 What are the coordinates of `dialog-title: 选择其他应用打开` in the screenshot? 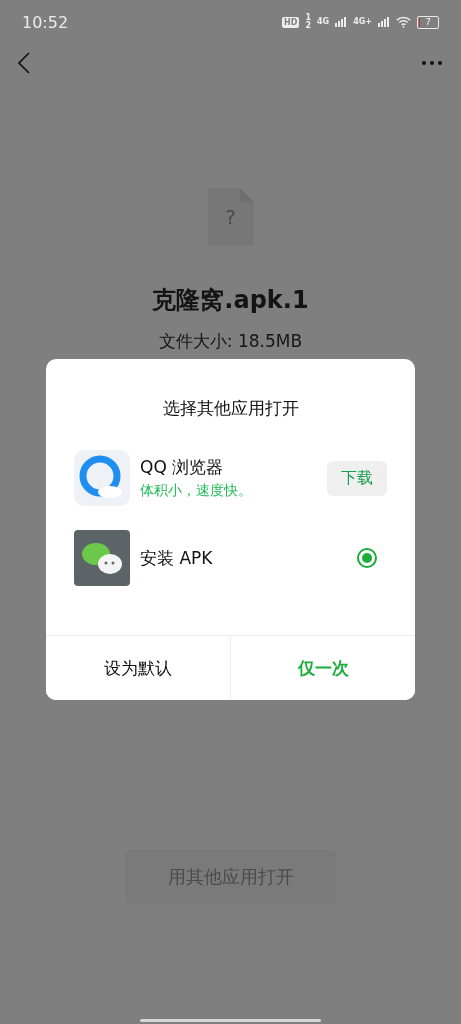 It's located at (230, 408).